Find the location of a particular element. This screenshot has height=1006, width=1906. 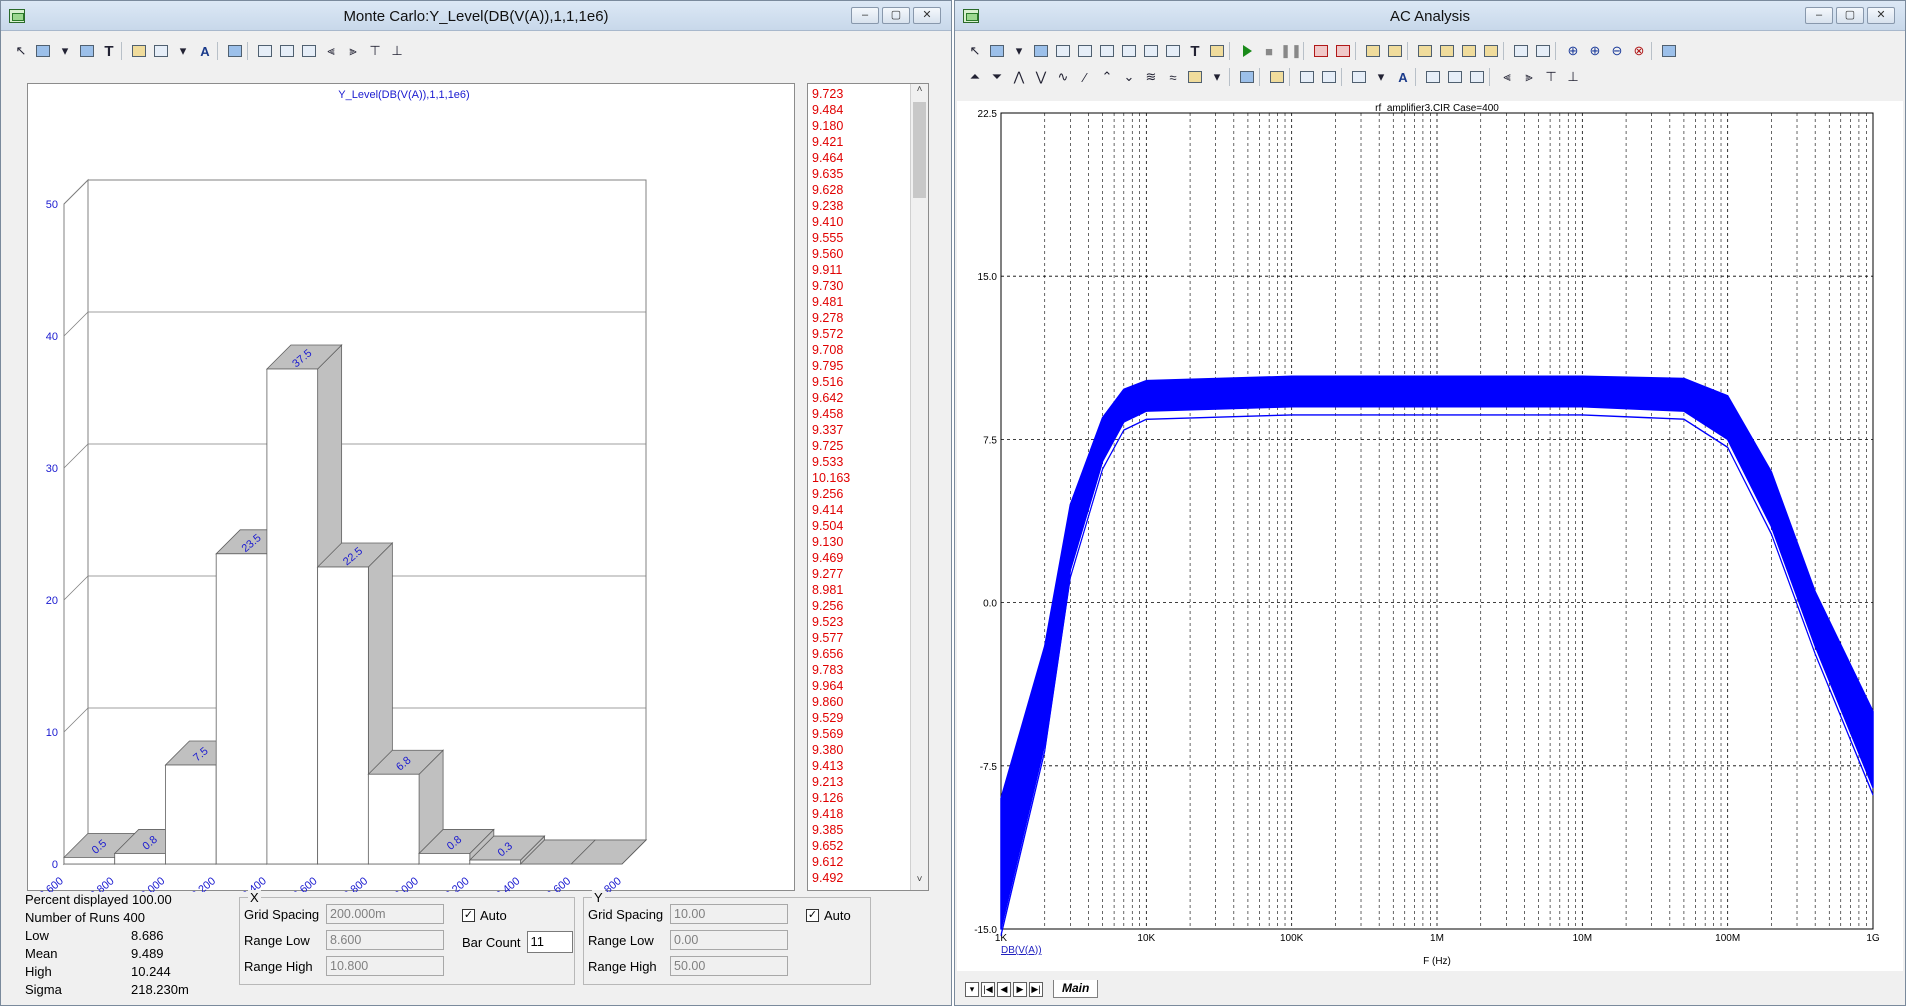

list-item: 9.725 is located at coordinates (831, 446).